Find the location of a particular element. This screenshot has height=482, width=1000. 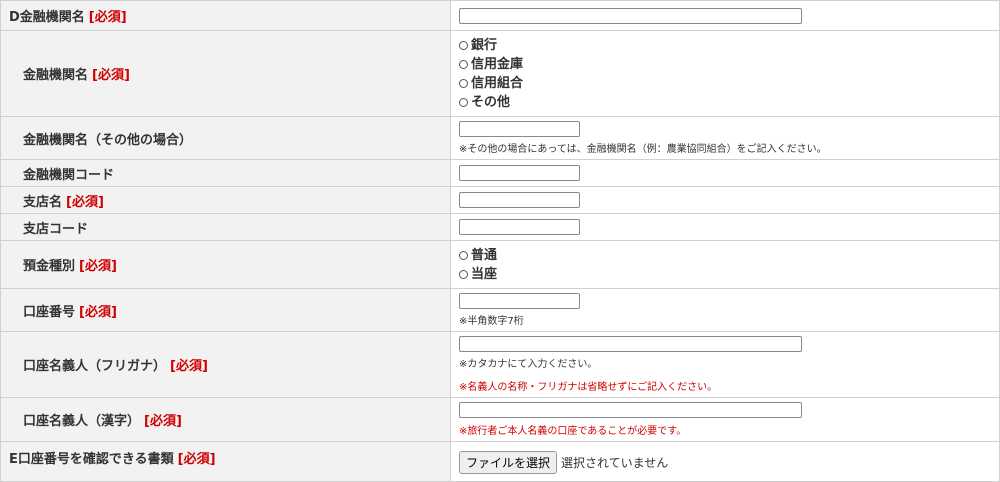

radio-label: 銀行 is located at coordinates (484, 45).